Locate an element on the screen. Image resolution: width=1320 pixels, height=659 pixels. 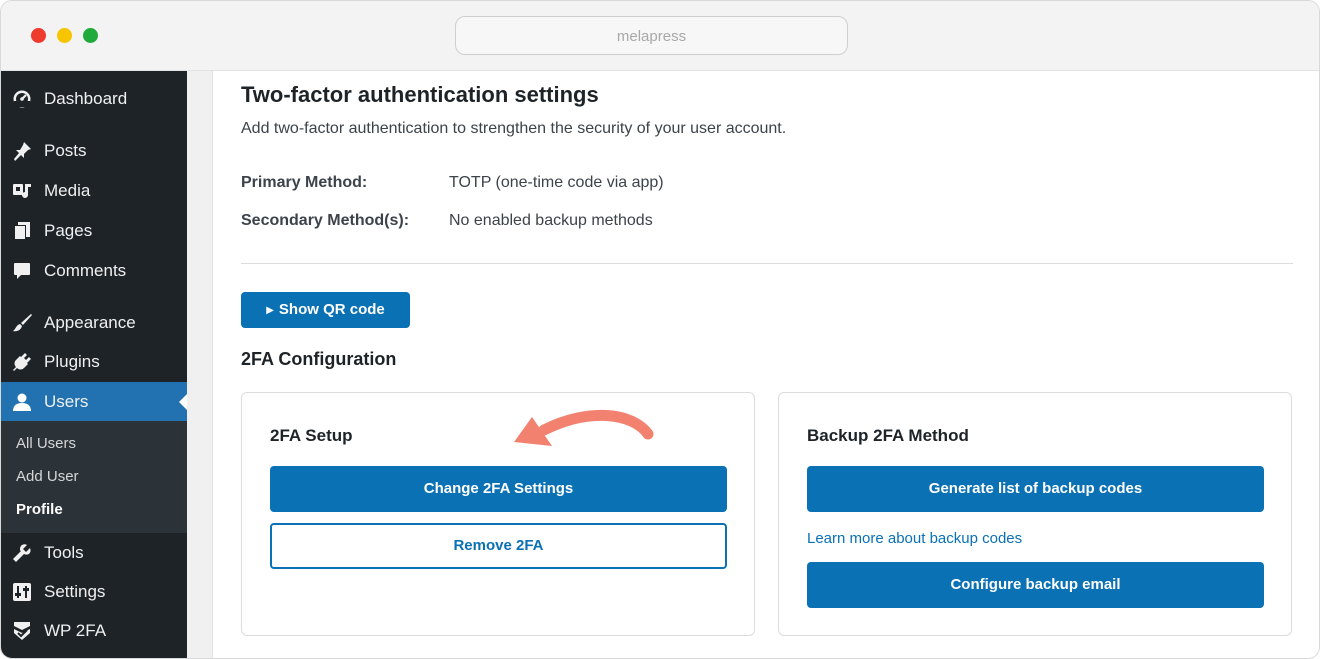
sidebar-item-label: WP 2FA is located at coordinates (75, 630).